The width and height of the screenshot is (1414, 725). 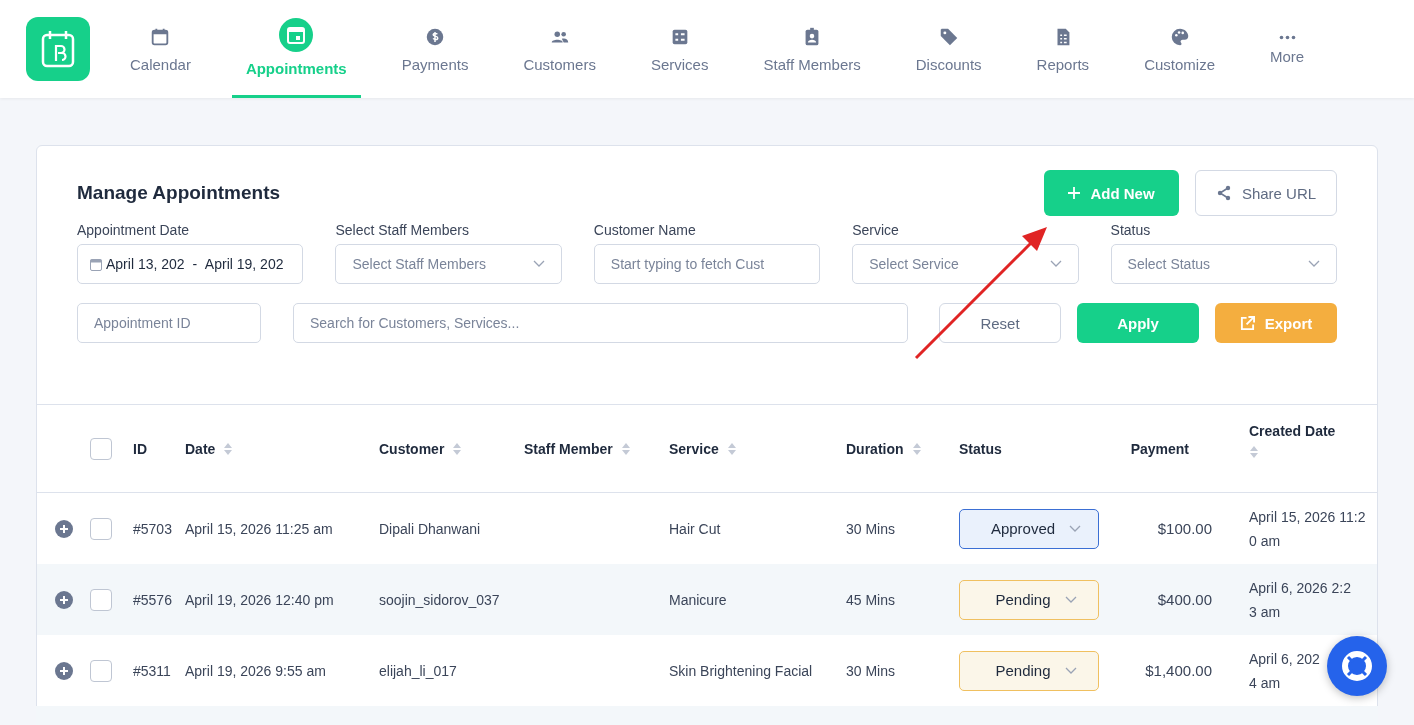 What do you see at coordinates (440, 600) in the screenshot?
I see `customer-cell-text: soojin_sidorov_037` at bounding box center [440, 600].